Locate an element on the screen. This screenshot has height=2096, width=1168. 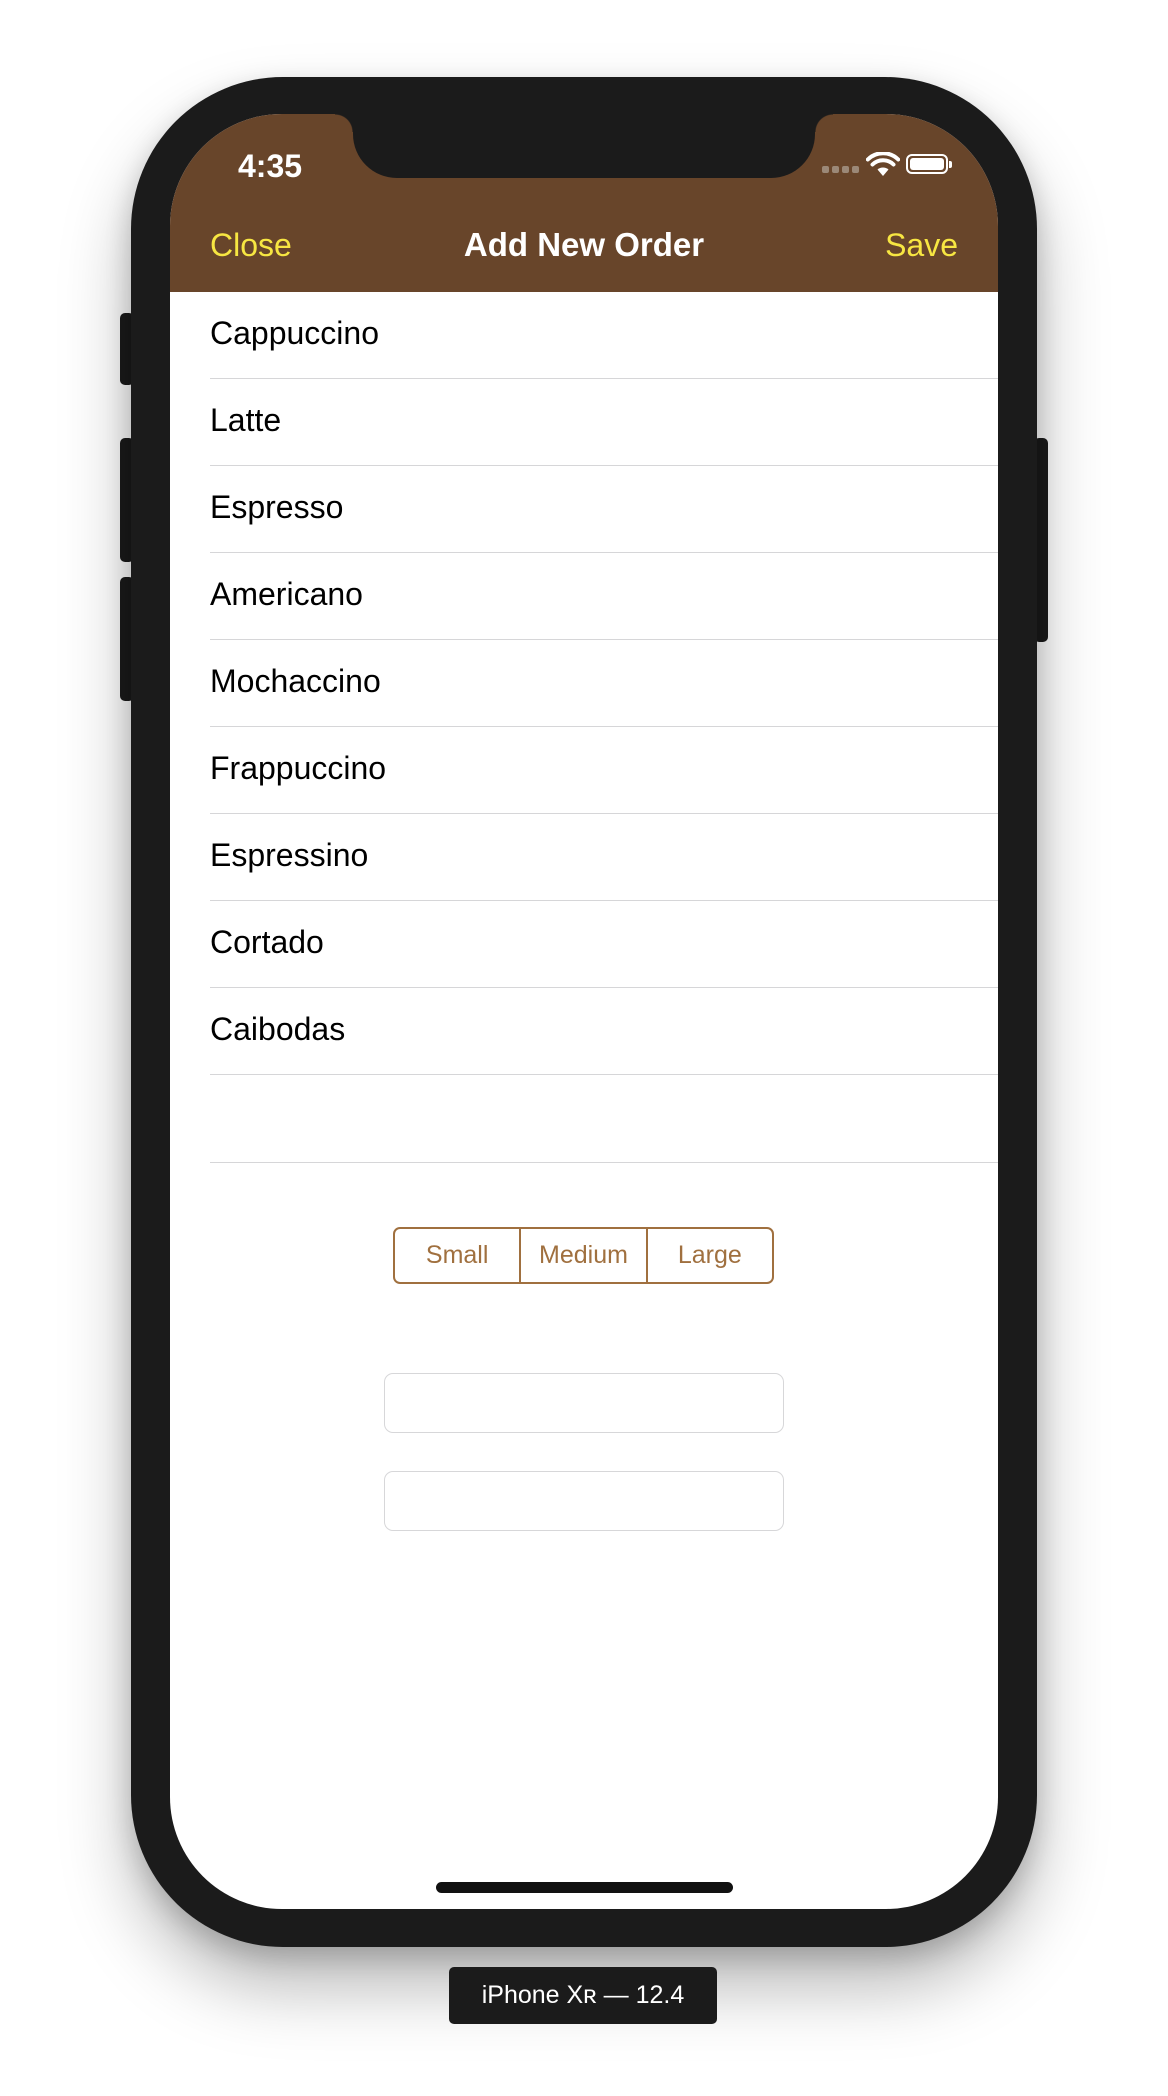
list-item: Espressino is located at coordinates (604, 857).